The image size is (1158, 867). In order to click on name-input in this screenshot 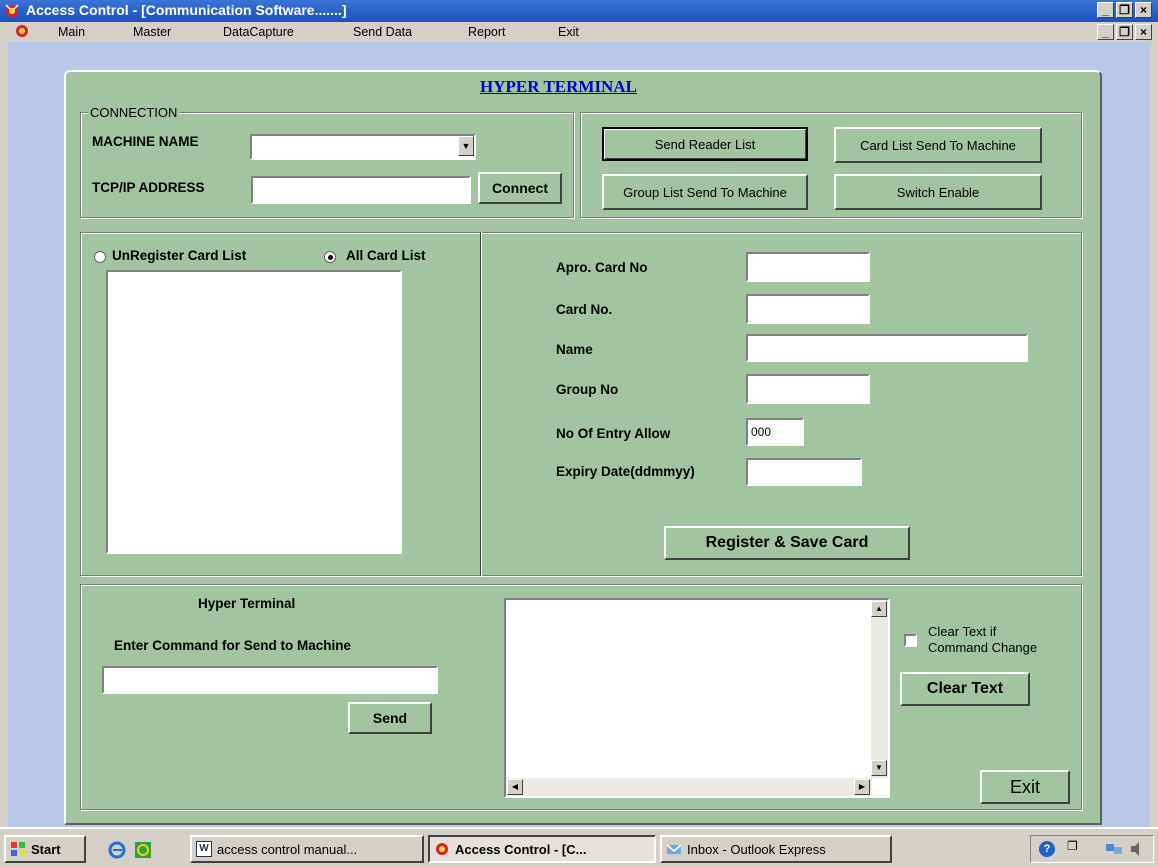, I will do `click(887, 348)`.